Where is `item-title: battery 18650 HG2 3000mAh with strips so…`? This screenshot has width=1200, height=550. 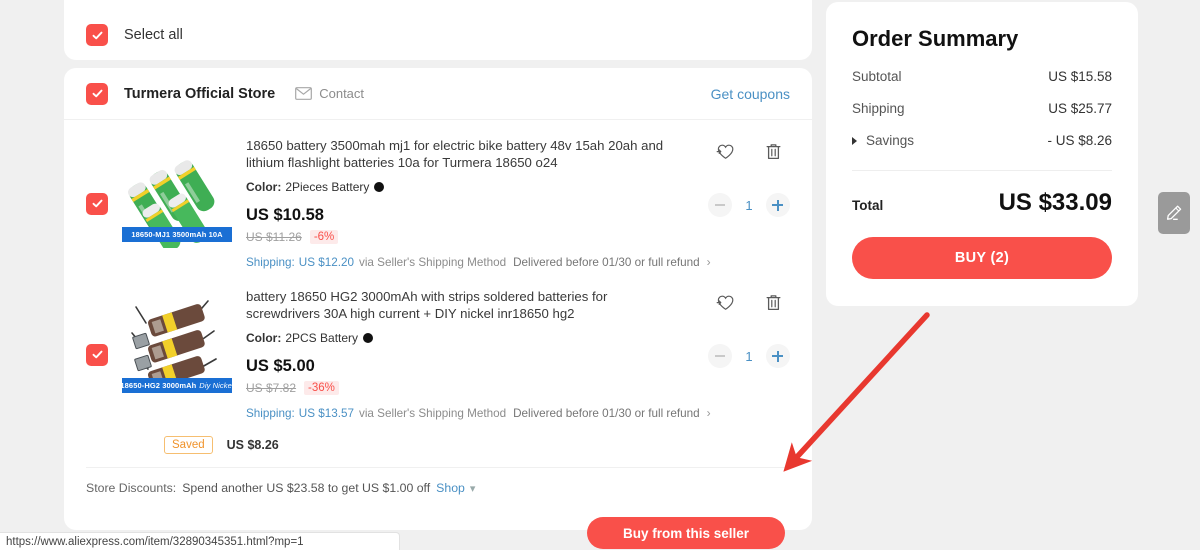
item-title: battery 18650 HG2 3000mAh with strips so… is located at coordinates (456, 305).